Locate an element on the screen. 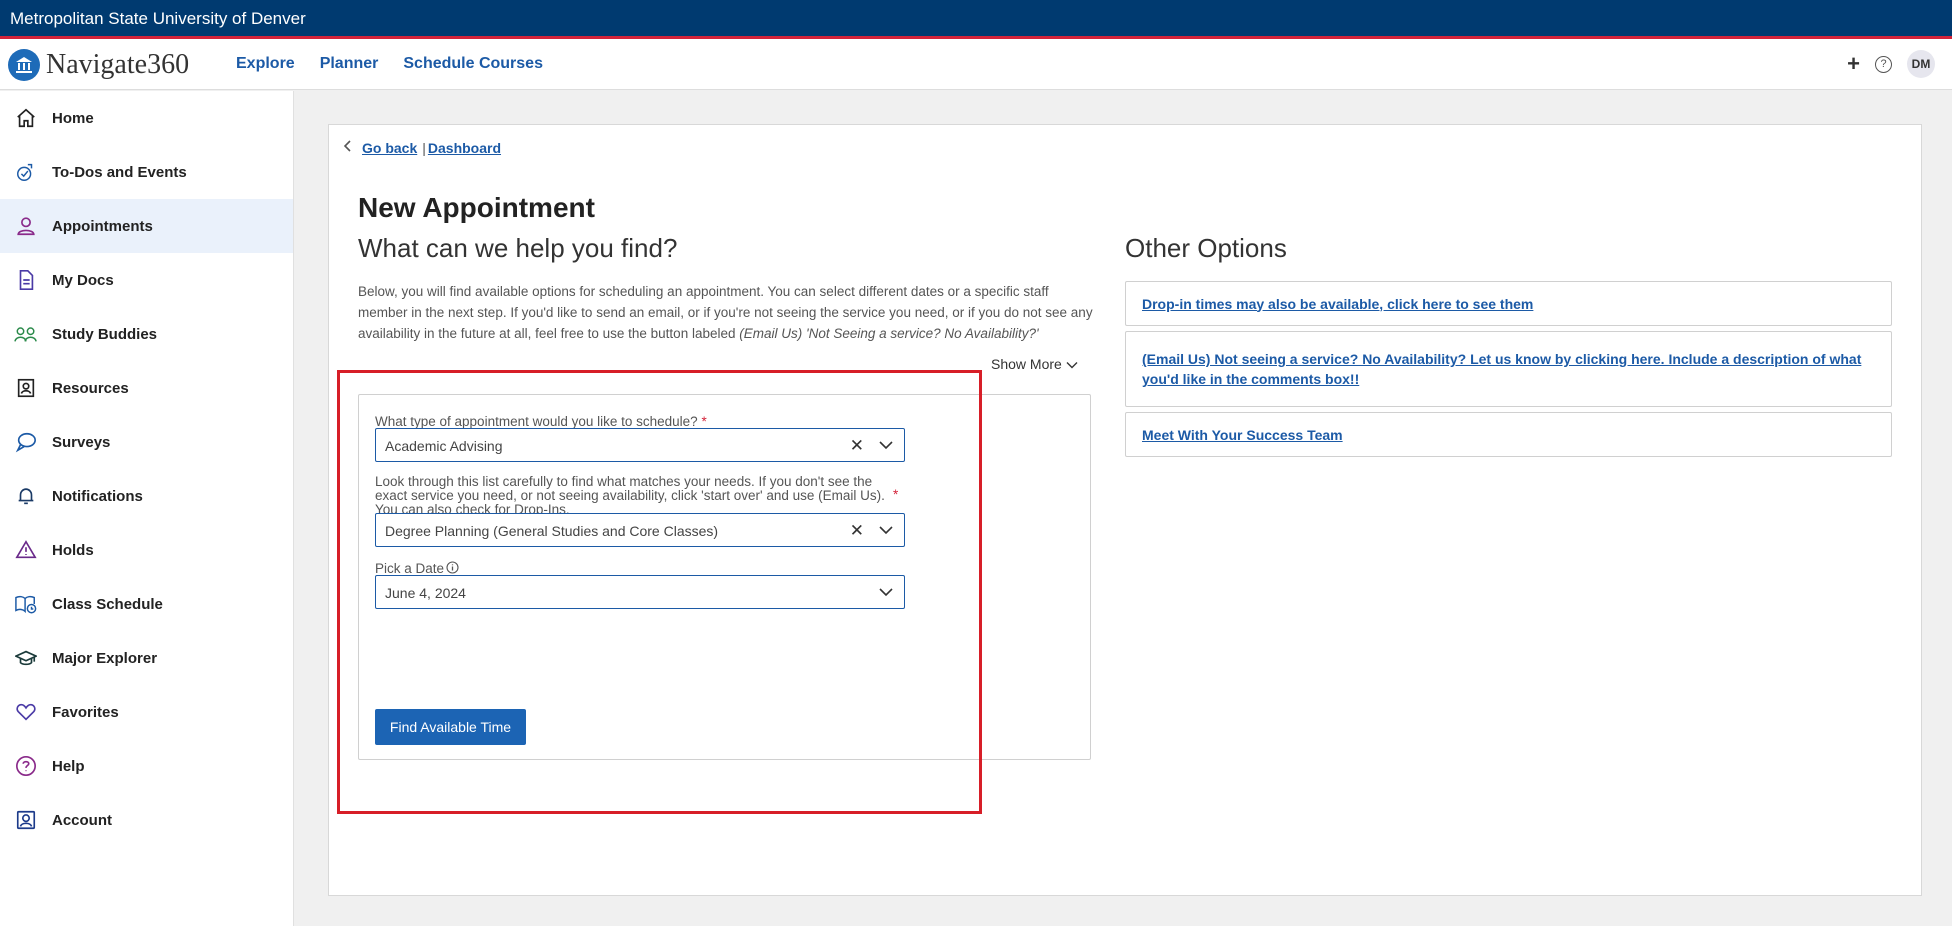 This screenshot has width=1952, height=926. people-icon is located at coordinates (26, 334).